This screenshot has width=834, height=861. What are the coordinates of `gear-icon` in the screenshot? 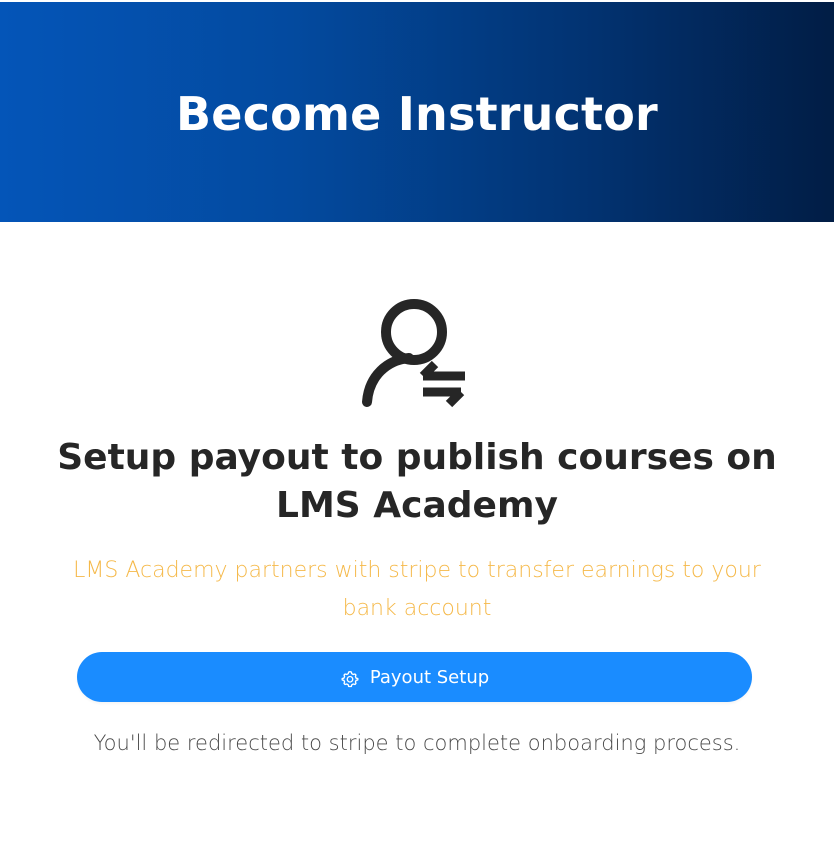 It's located at (350, 679).